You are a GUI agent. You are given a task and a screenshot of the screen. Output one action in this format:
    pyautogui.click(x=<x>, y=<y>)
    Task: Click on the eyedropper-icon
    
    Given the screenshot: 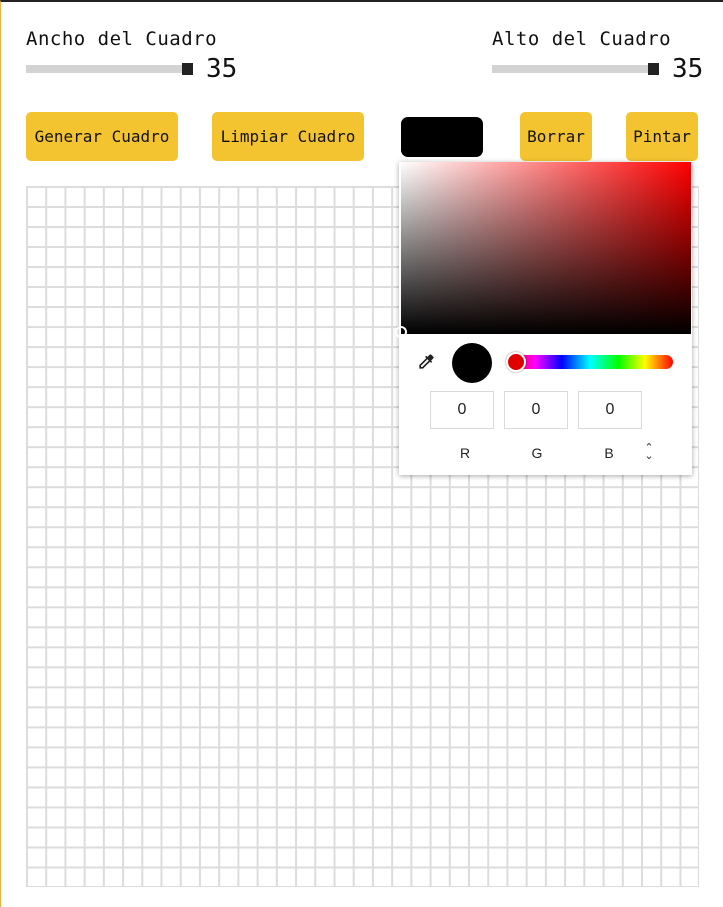 What is the action you would take?
    pyautogui.click(x=426, y=362)
    